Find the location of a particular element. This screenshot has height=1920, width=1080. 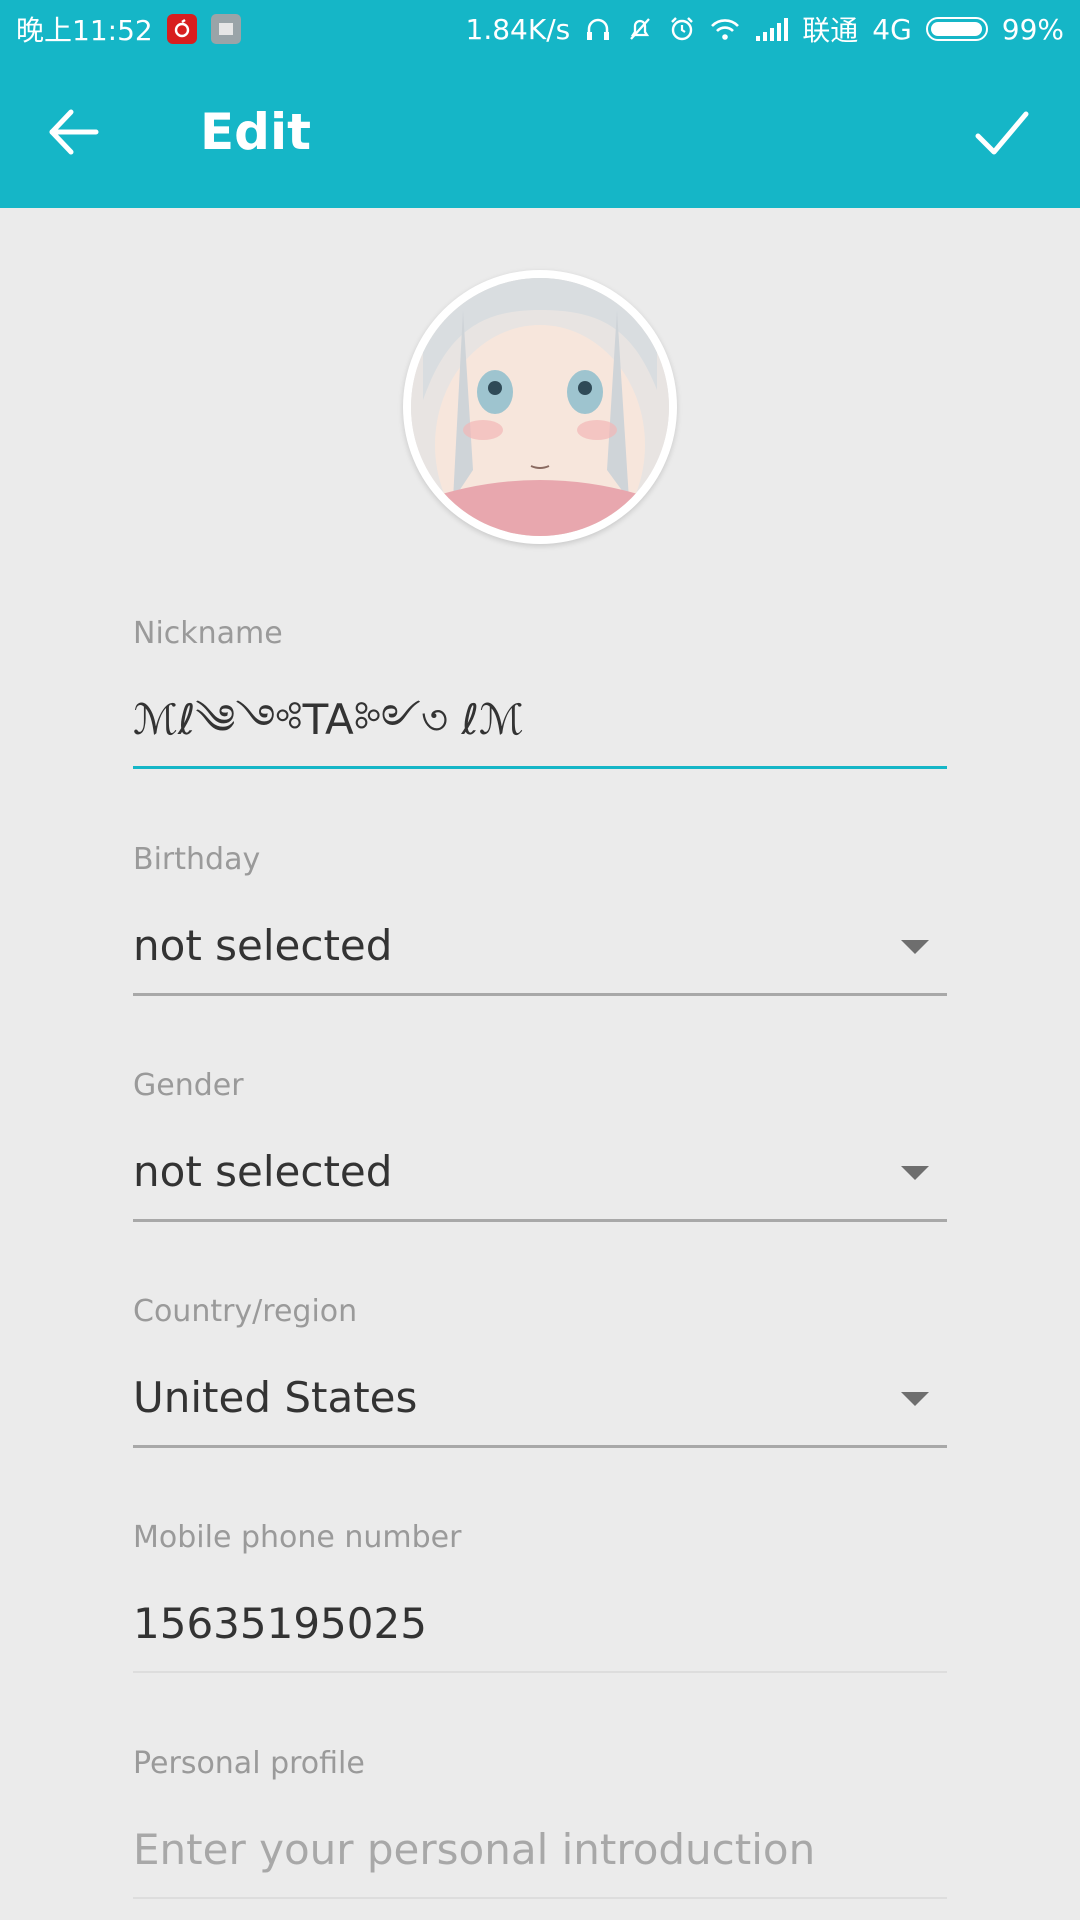

wifi-icon is located at coordinates (725, 29).